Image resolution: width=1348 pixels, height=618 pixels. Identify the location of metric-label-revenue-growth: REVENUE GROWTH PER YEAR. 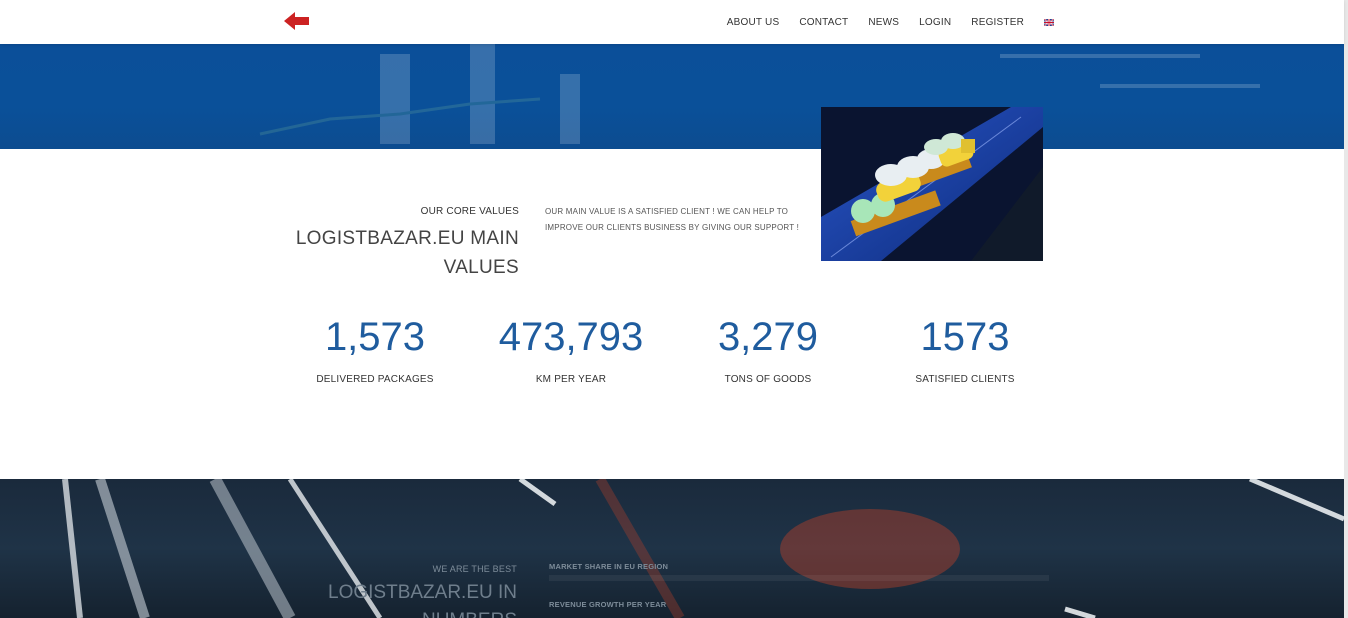
(608, 604).